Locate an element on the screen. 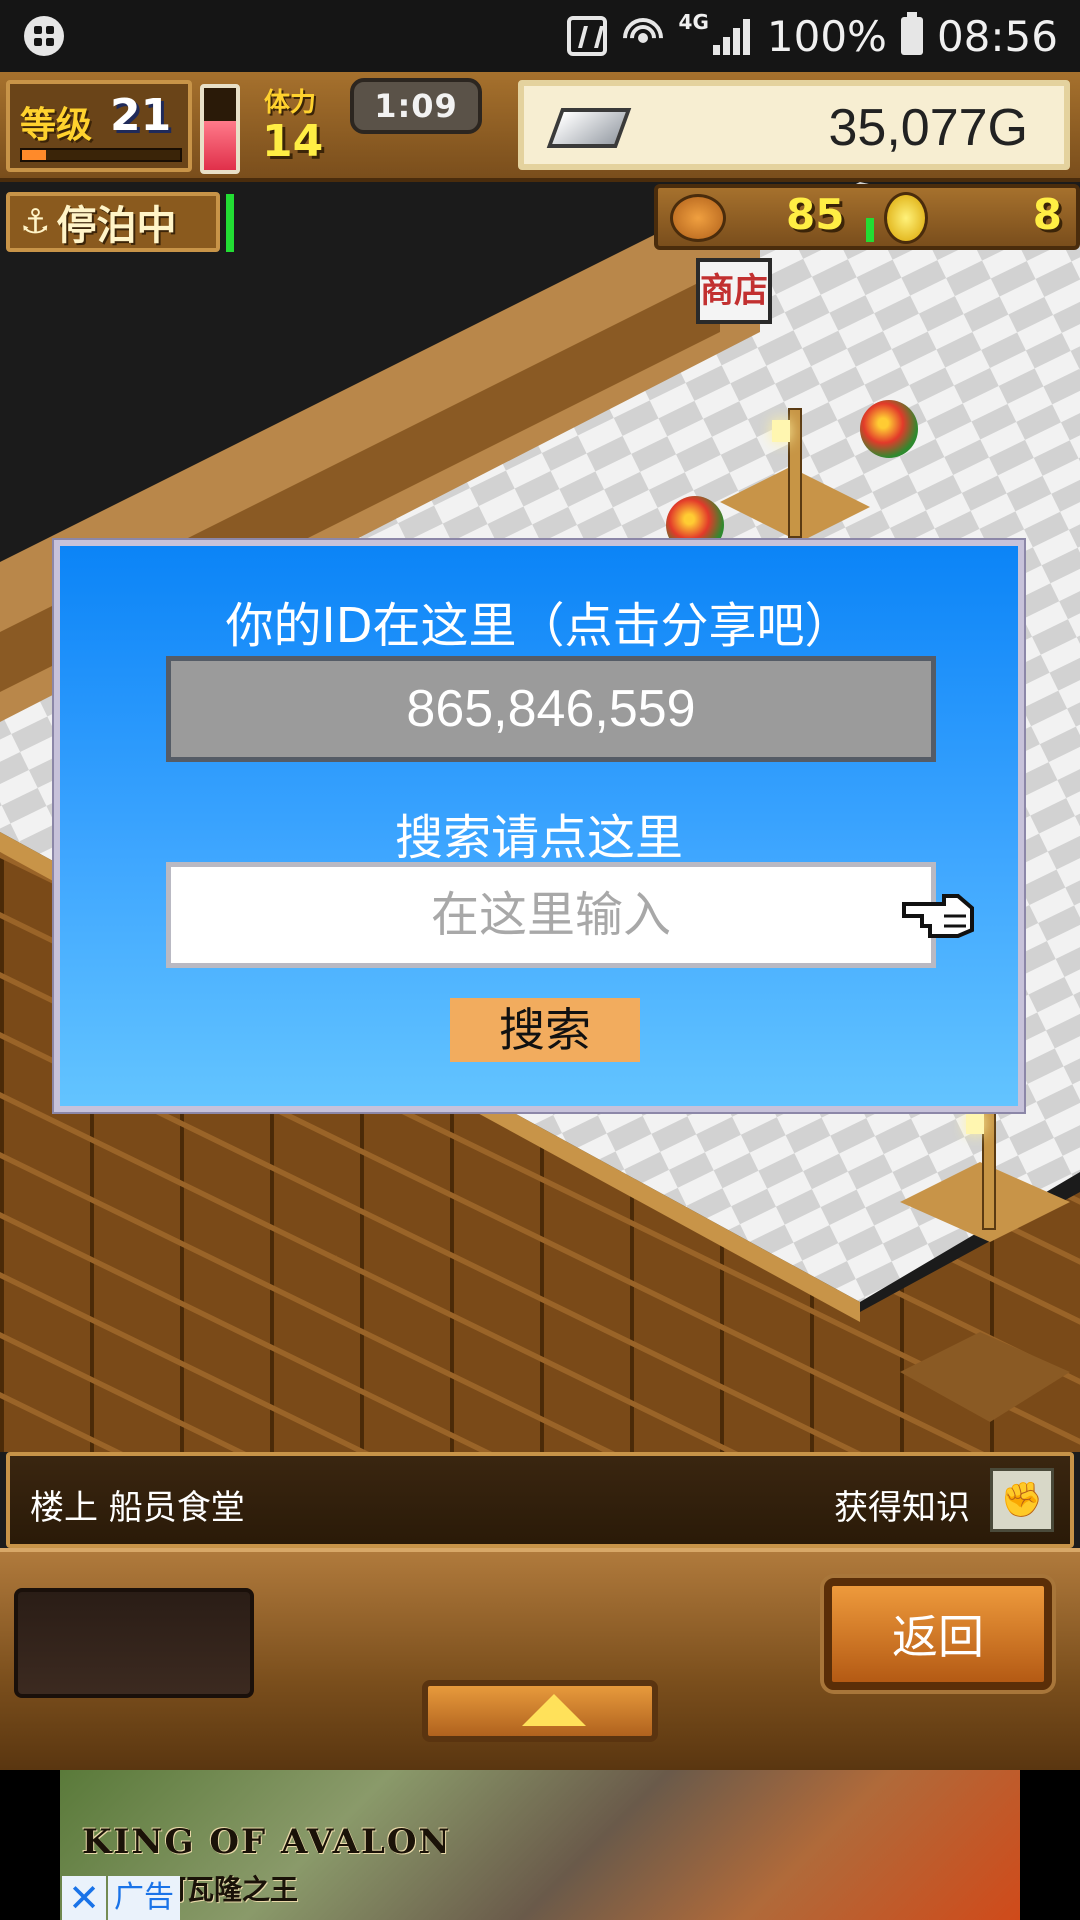 The width and height of the screenshot is (1080, 1920). signal-icon is located at coordinates (732, 36).